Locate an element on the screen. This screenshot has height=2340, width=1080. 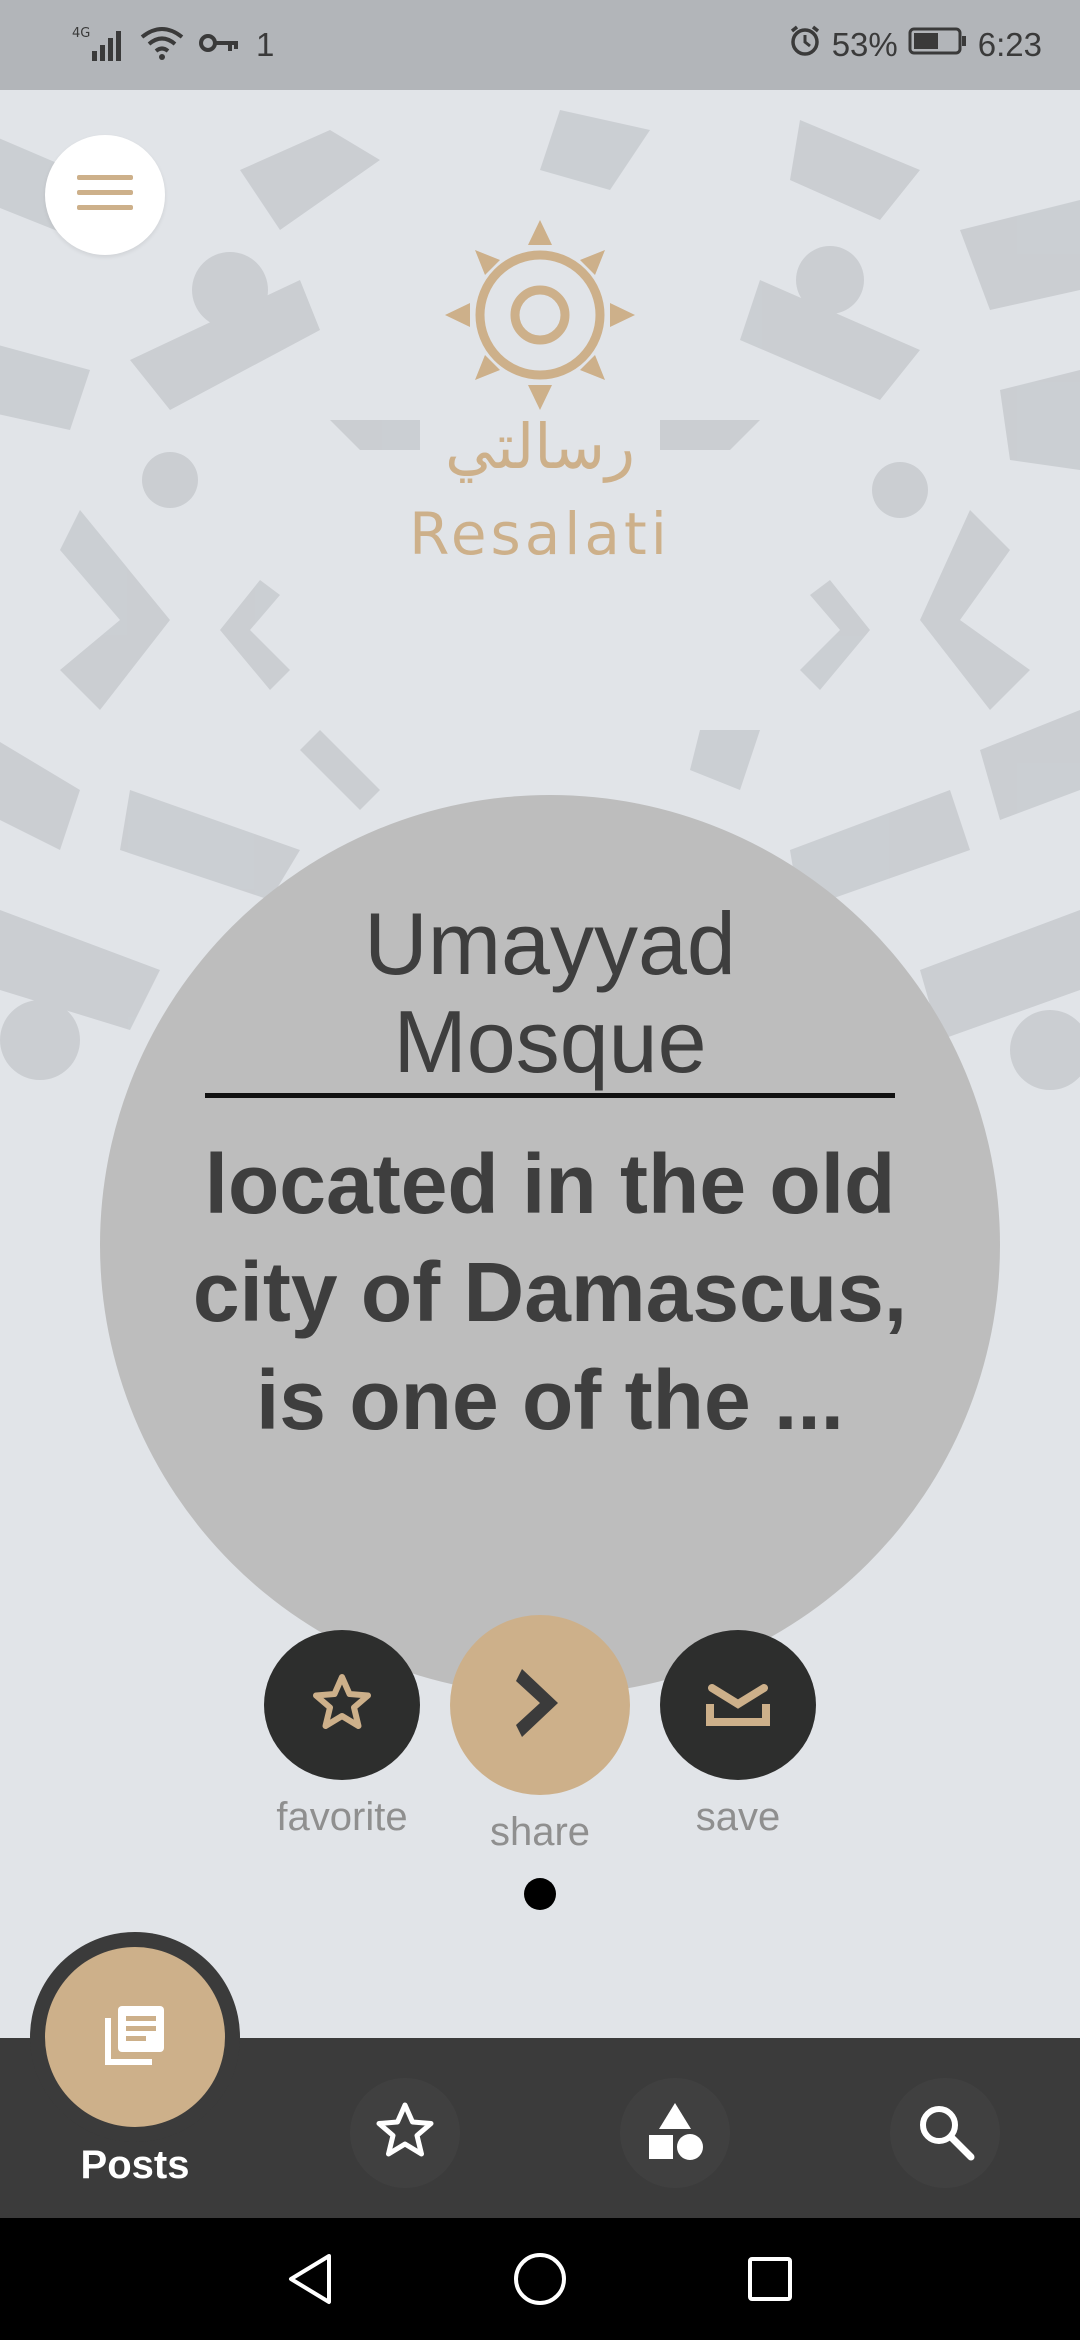
favorite-label: favorite is located at coordinates (342, 1817).